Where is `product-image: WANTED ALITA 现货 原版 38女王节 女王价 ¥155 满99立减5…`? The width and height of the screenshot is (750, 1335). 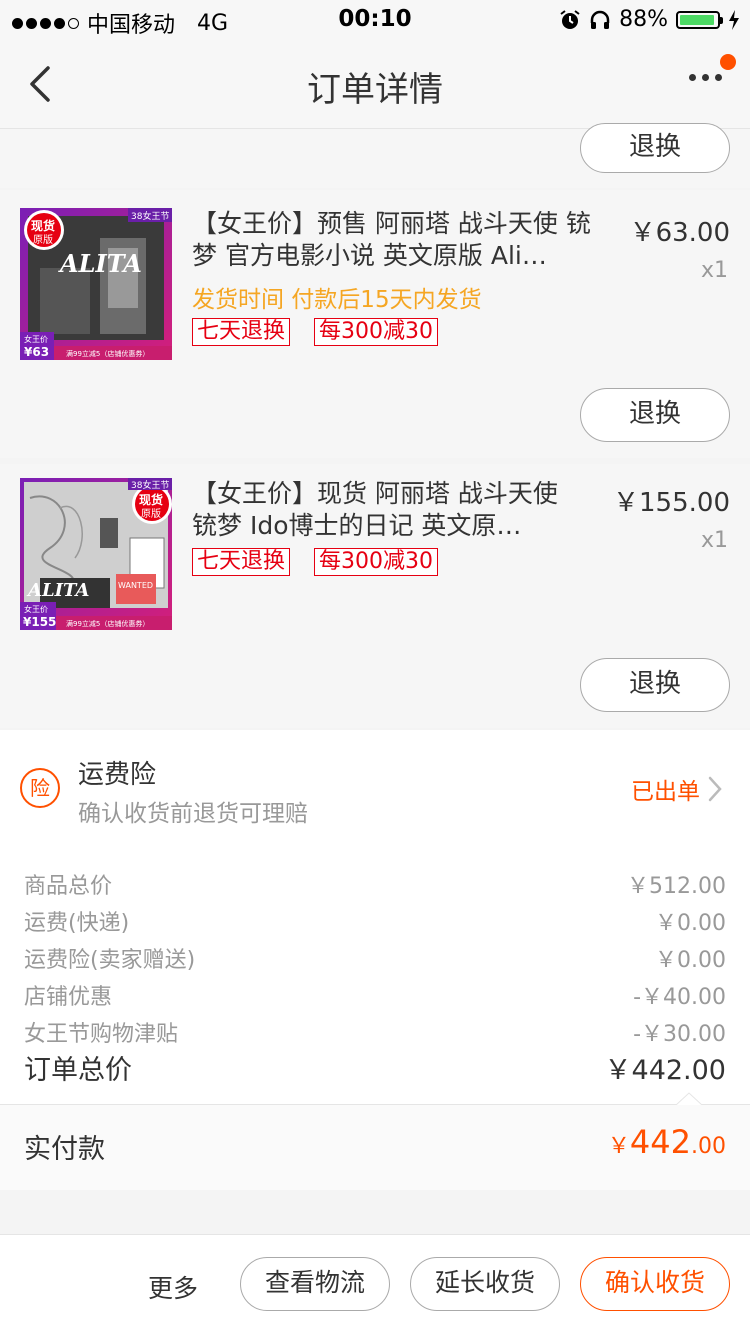
product-image: WANTED ALITA 现货 原版 38女王节 女王价 ¥155 满99立减5… is located at coordinates (96, 554).